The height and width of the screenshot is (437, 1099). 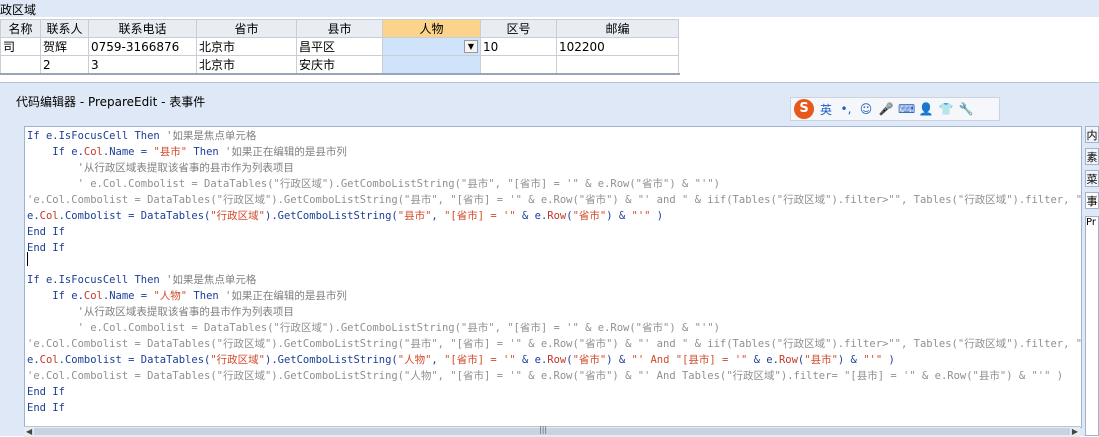 What do you see at coordinates (431, 28) in the screenshot?
I see `col-header-person: 人物` at bounding box center [431, 28].